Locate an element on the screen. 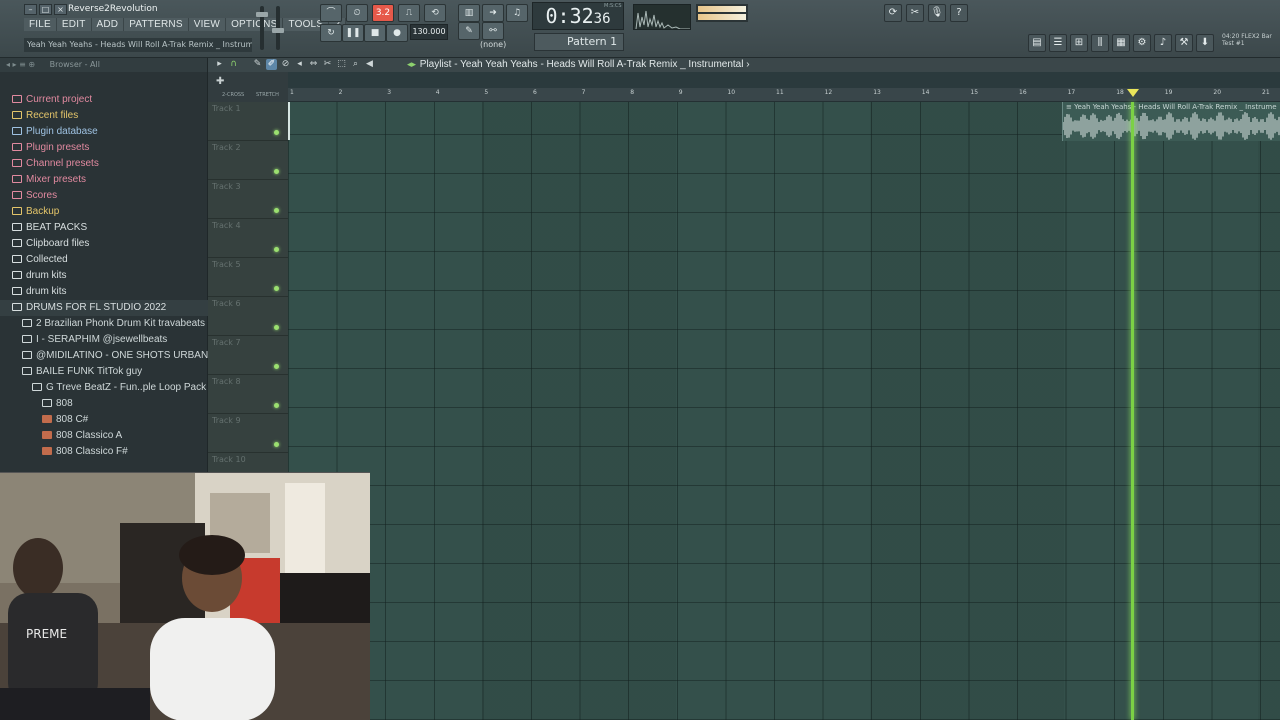 This screenshot has height=720, width=1280. pencil-icon: ✎ is located at coordinates (469, 31).